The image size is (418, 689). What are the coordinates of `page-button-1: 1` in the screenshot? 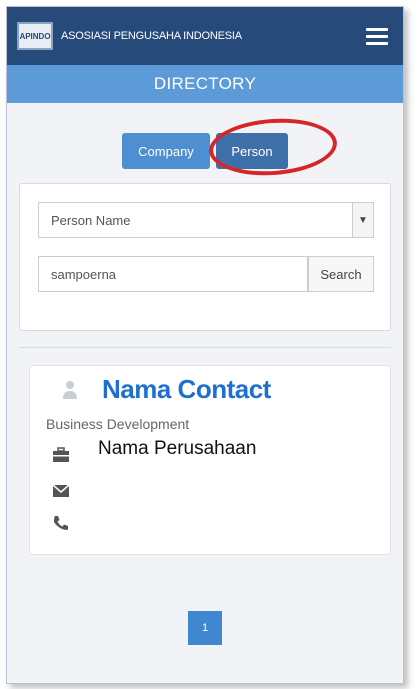 It's located at (205, 628).